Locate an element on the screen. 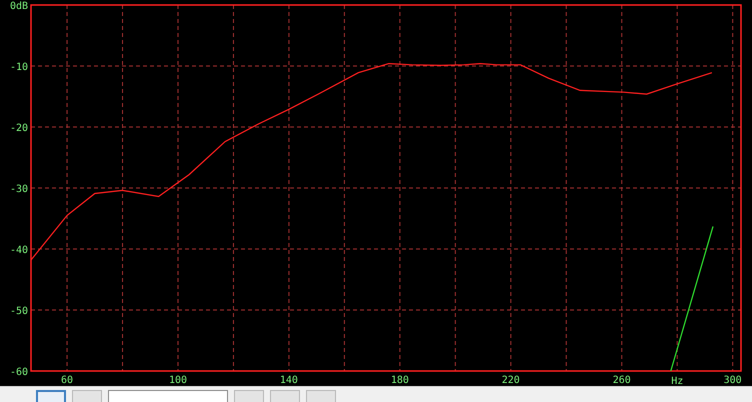  y-tick-label: -40 is located at coordinates (19, 250).